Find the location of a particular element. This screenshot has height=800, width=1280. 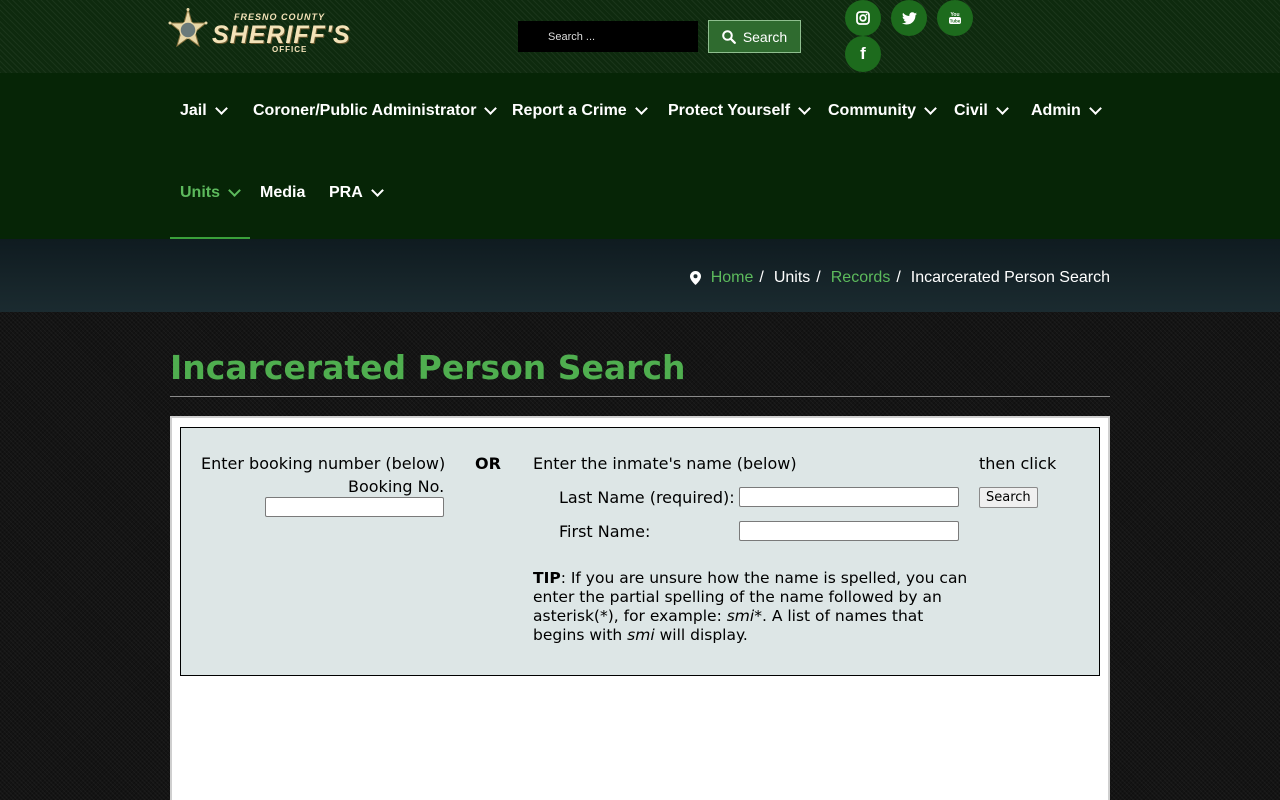

nav-item-community: Community is located at coordinates (882, 111).